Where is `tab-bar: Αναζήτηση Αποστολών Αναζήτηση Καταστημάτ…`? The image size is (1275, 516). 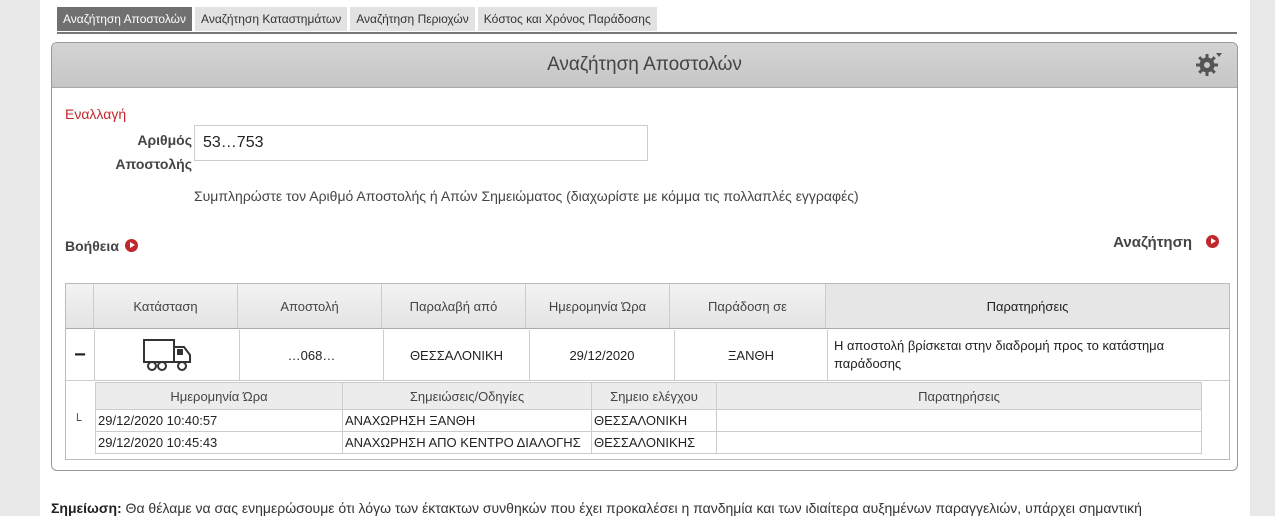
tab-bar: Αναζήτηση Αποστολών Αναζήτηση Καταστημάτ… is located at coordinates (647, 20).